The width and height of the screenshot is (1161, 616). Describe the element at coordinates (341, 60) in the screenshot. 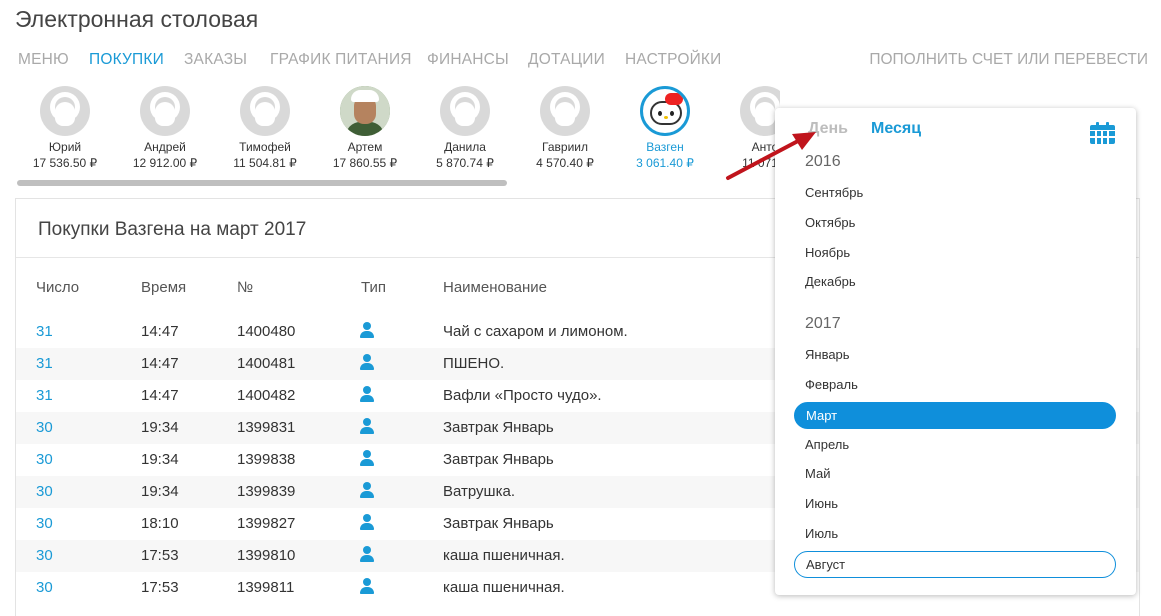

I see `nav-item-meal-schedule: График питания` at that location.